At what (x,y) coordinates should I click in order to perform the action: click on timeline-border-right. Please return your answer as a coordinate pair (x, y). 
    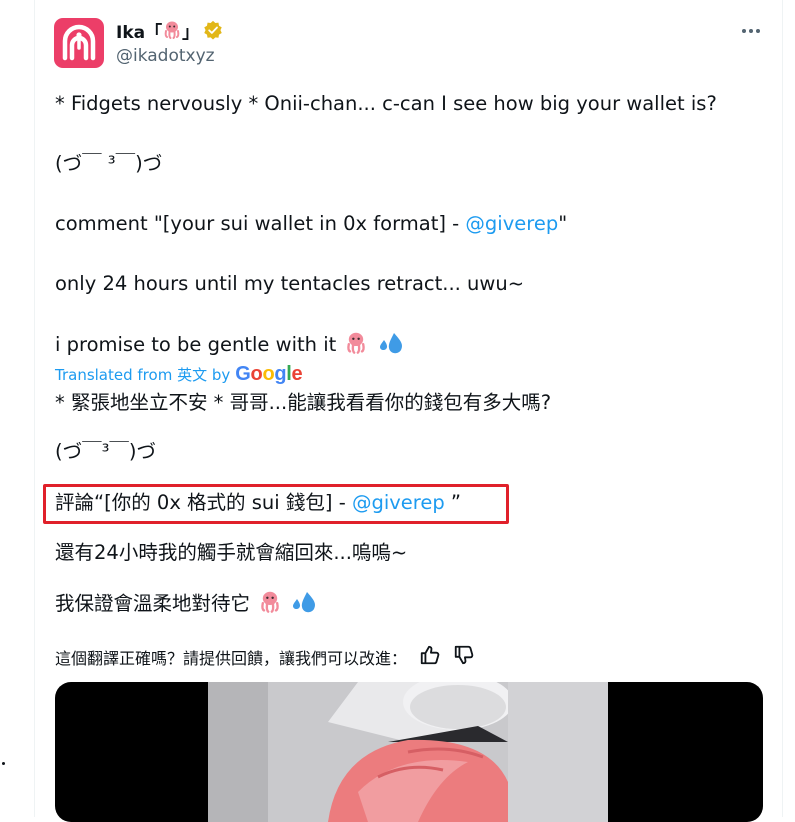
    Looking at the image, I should click on (782, 408).